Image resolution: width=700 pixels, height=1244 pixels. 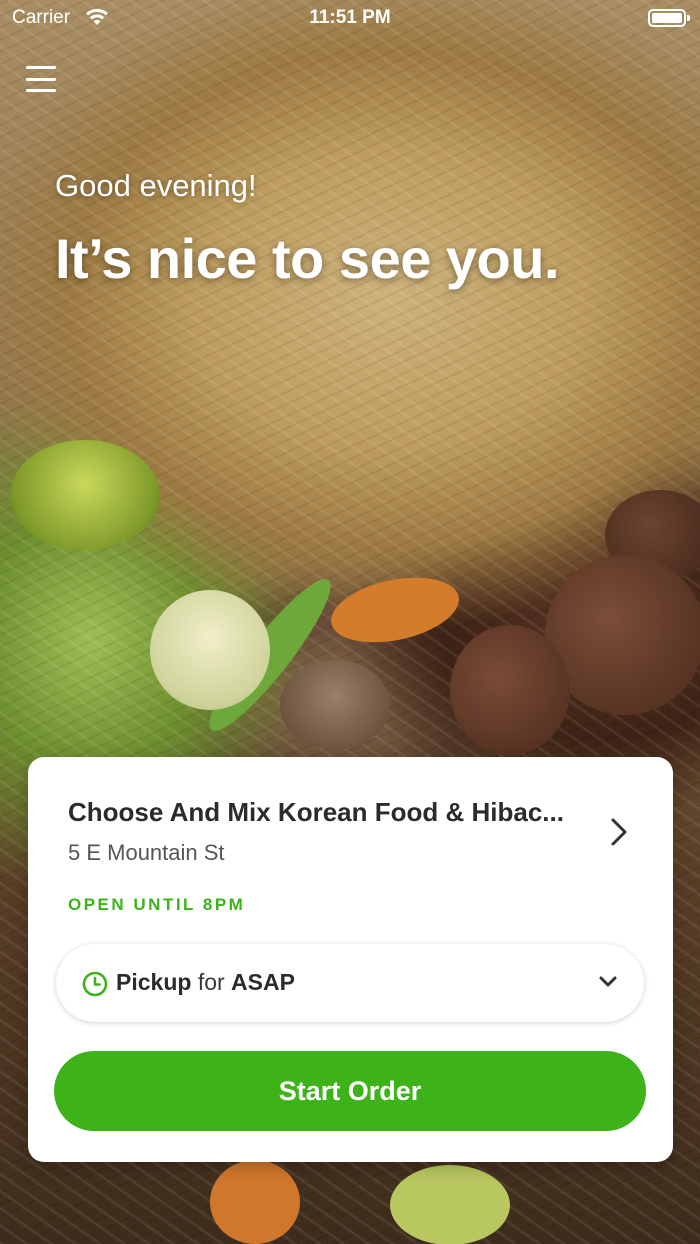 What do you see at coordinates (41, 79) in the screenshot?
I see `hamburger-menu-icon` at bounding box center [41, 79].